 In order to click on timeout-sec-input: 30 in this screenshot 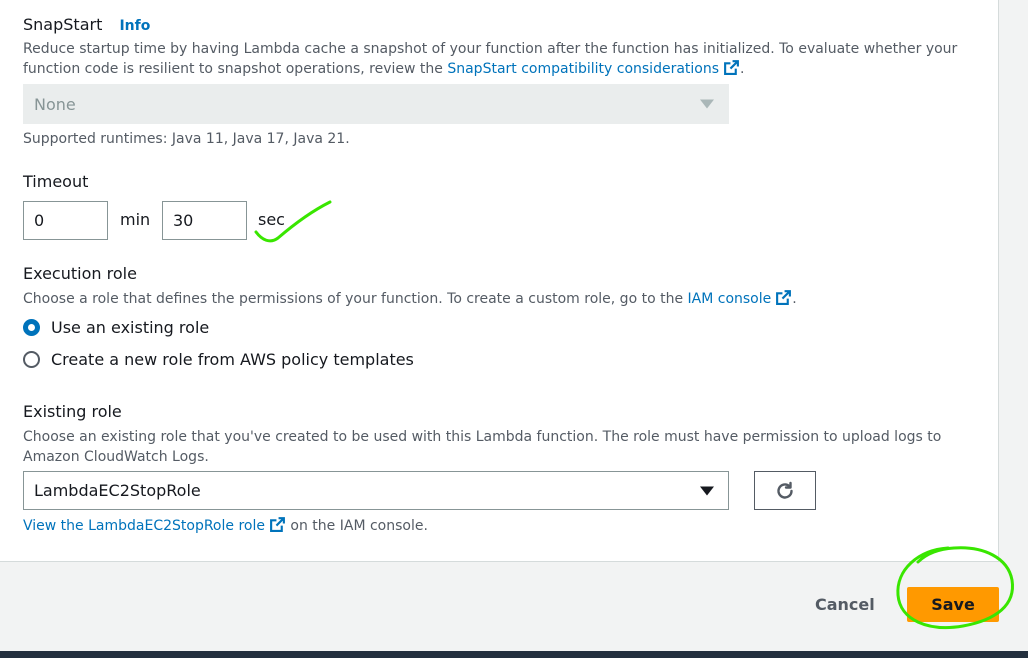, I will do `click(204, 220)`.